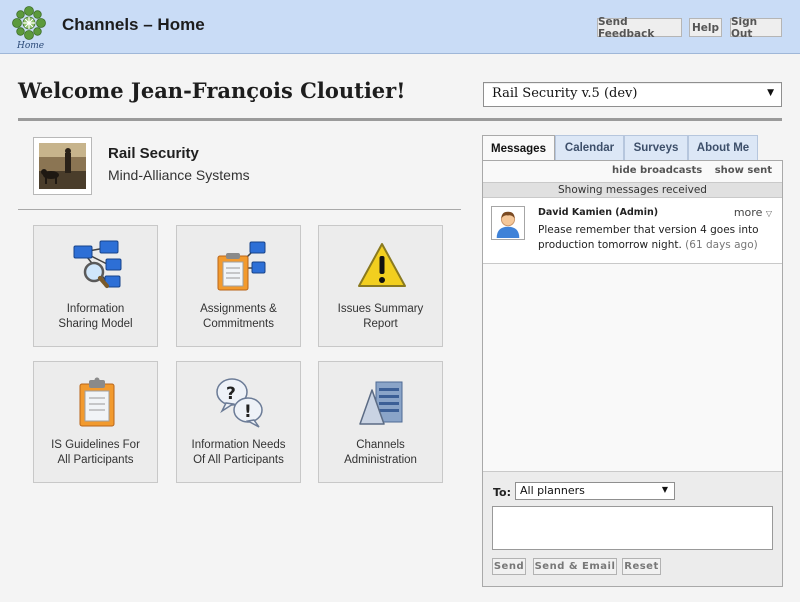 The height and width of the screenshot is (602, 800). Describe the element at coordinates (95, 309) in the screenshot. I see `tile-label: Information` at that location.